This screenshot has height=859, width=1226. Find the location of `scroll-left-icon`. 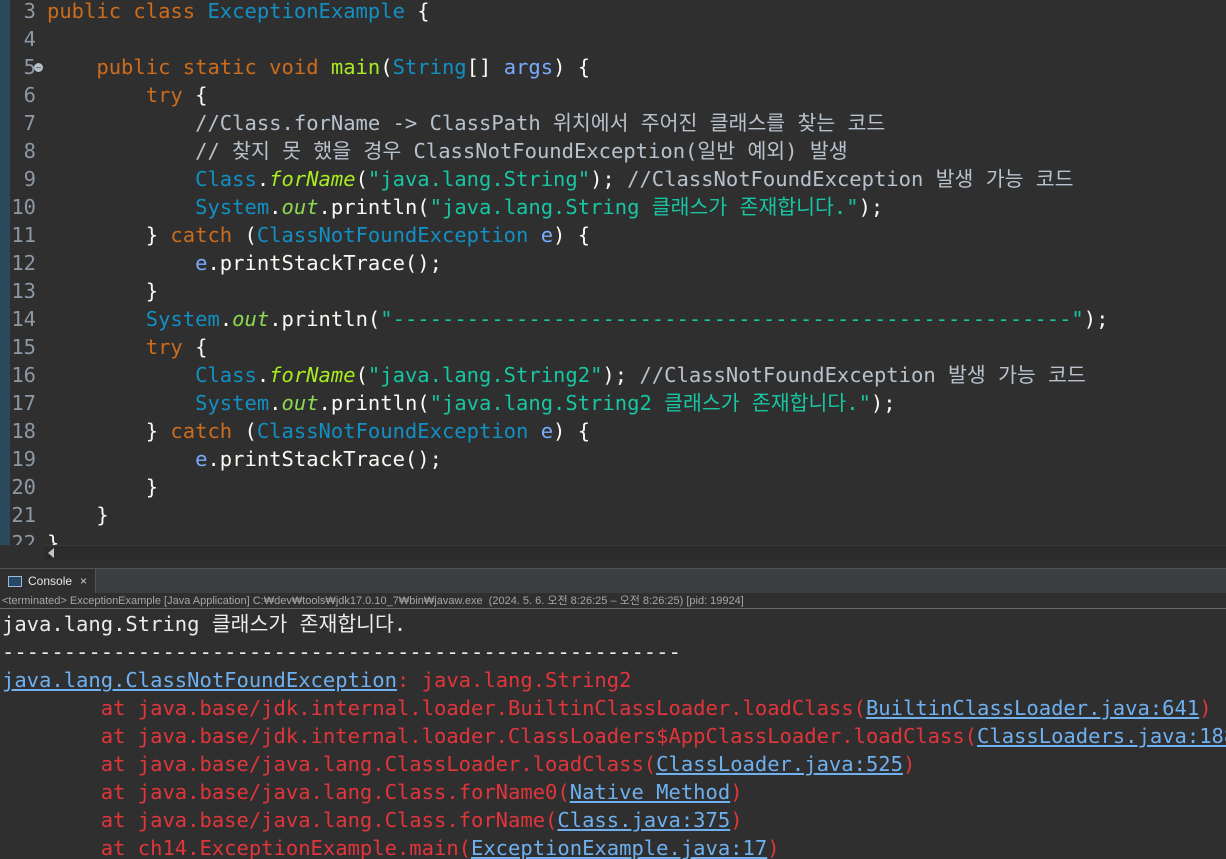

scroll-left-icon is located at coordinates (51, 553).